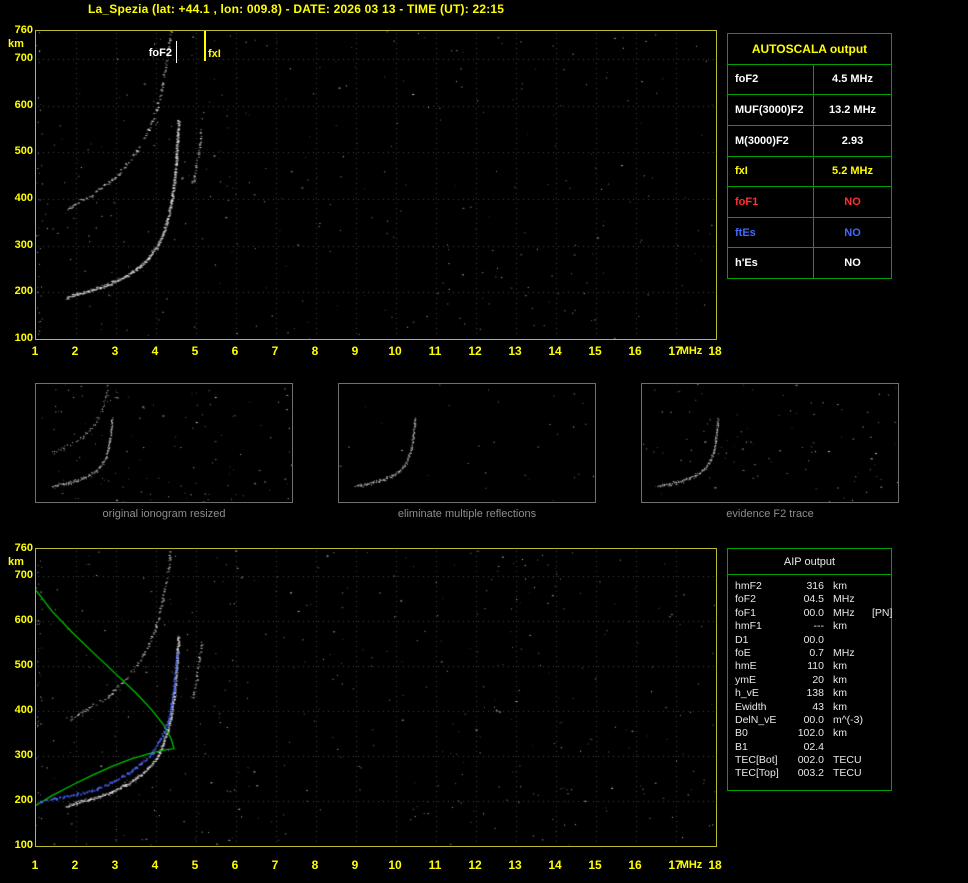 This screenshot has width=968, height=883. Describe the element at coordinates (23, 620) in the screenshot. I see `y-tick-label: 600` at that location.